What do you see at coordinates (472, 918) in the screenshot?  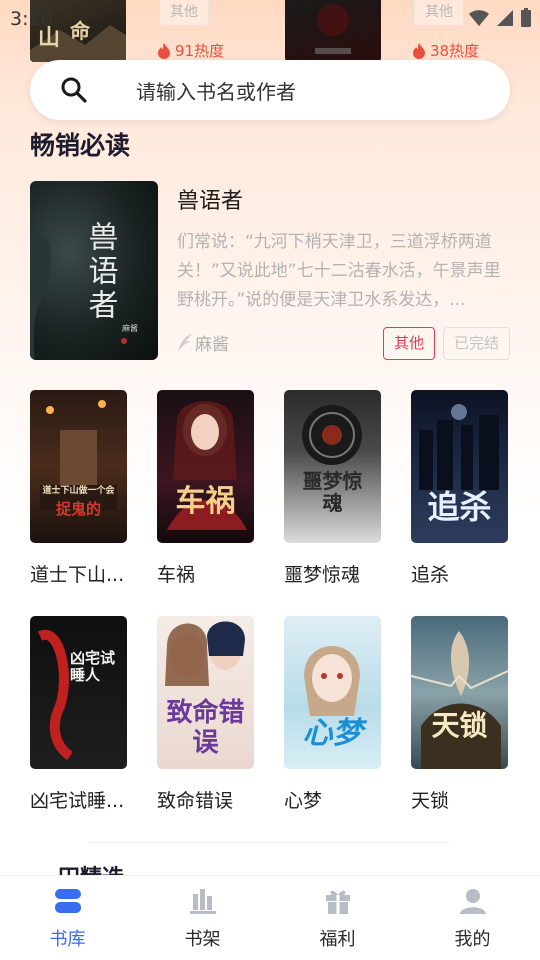 I see `tab-profile: 我的` at bounding box center [472, 918].